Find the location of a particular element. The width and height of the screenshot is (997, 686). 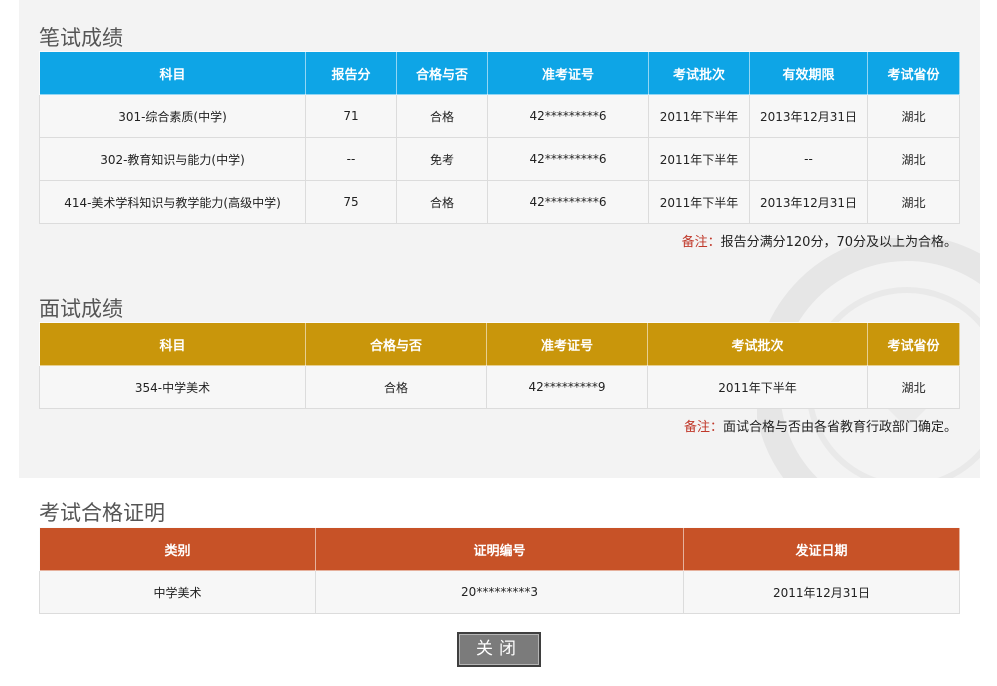

subject-cell: 354-中学美术 is located at coordinates (172, 387).